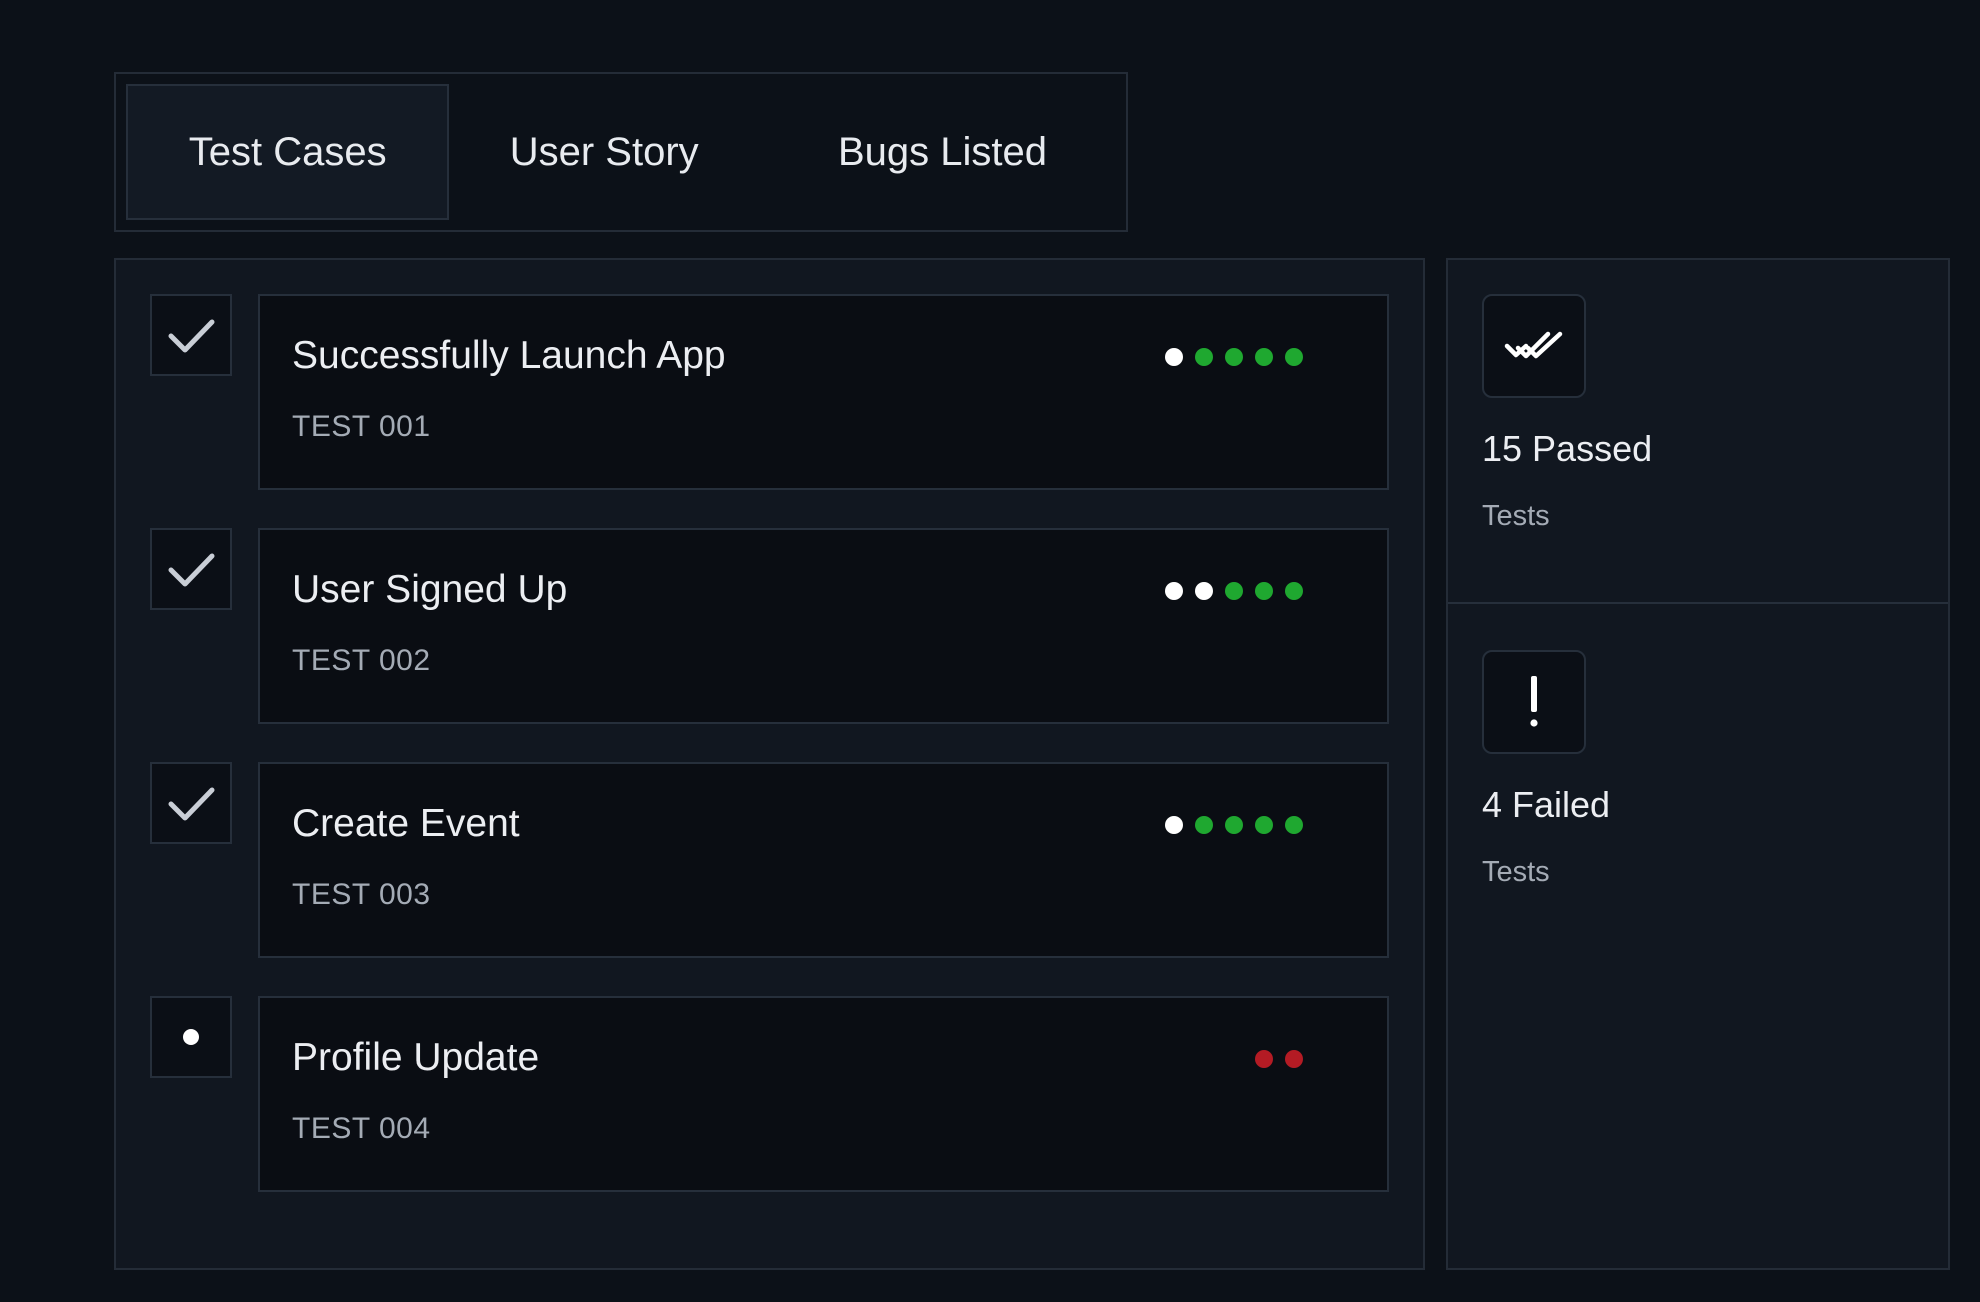  I want to click on test-title: Successfully Launch App, so click(509, 355).